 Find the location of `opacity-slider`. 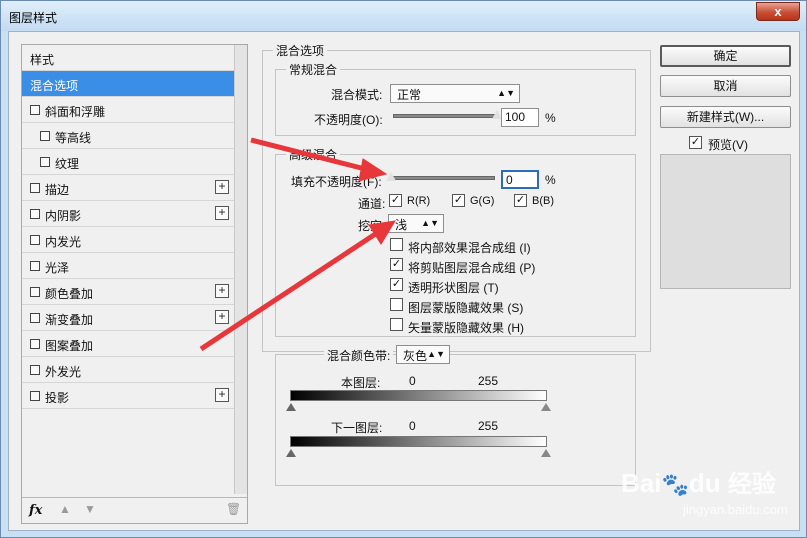

opacity-slider is located at coordinates (445, 116).